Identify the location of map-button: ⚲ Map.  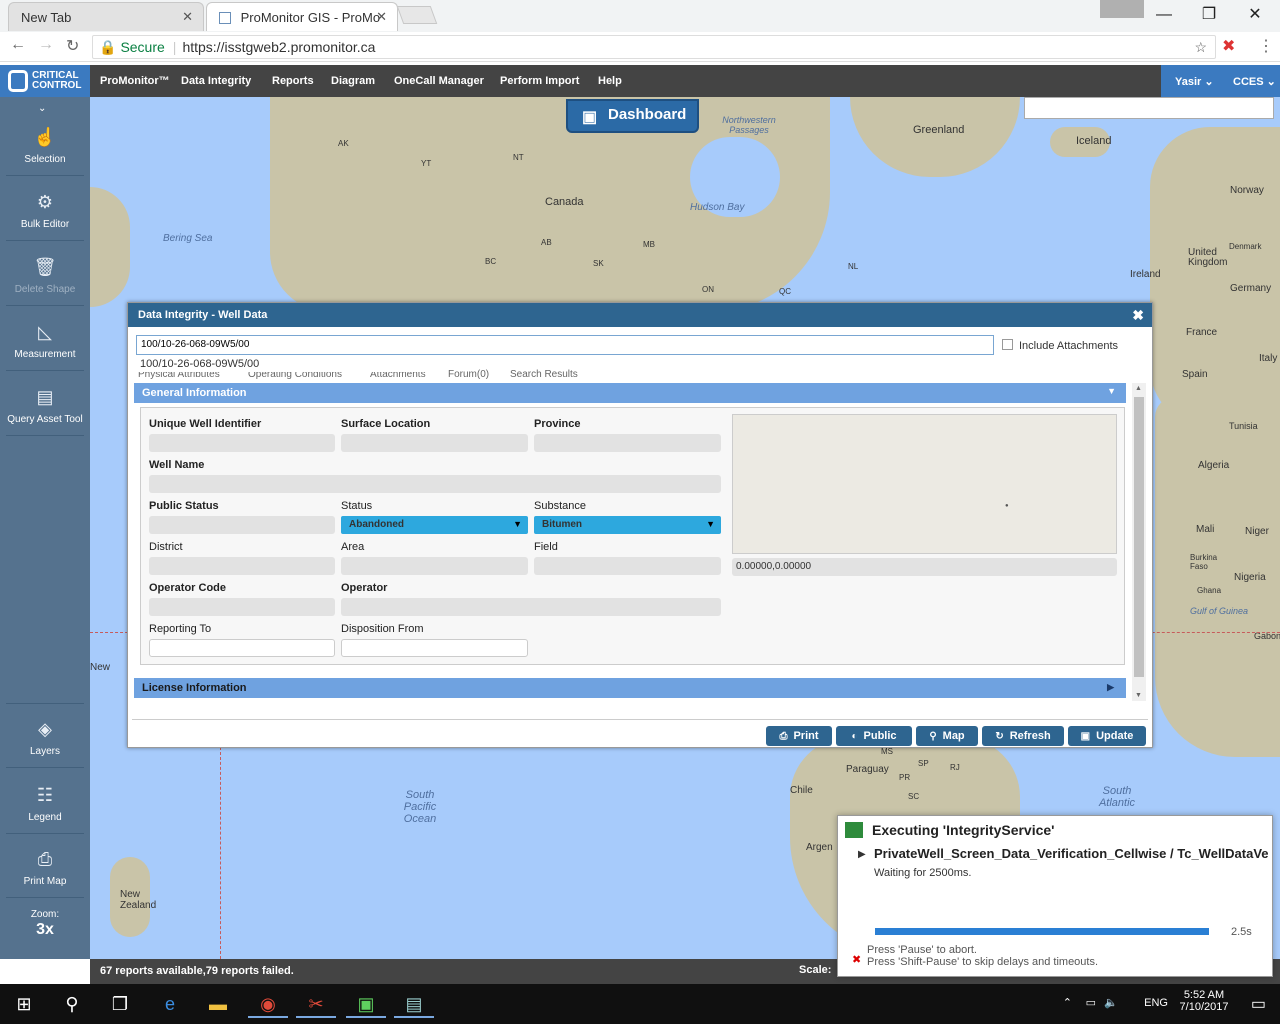
(947, 736).